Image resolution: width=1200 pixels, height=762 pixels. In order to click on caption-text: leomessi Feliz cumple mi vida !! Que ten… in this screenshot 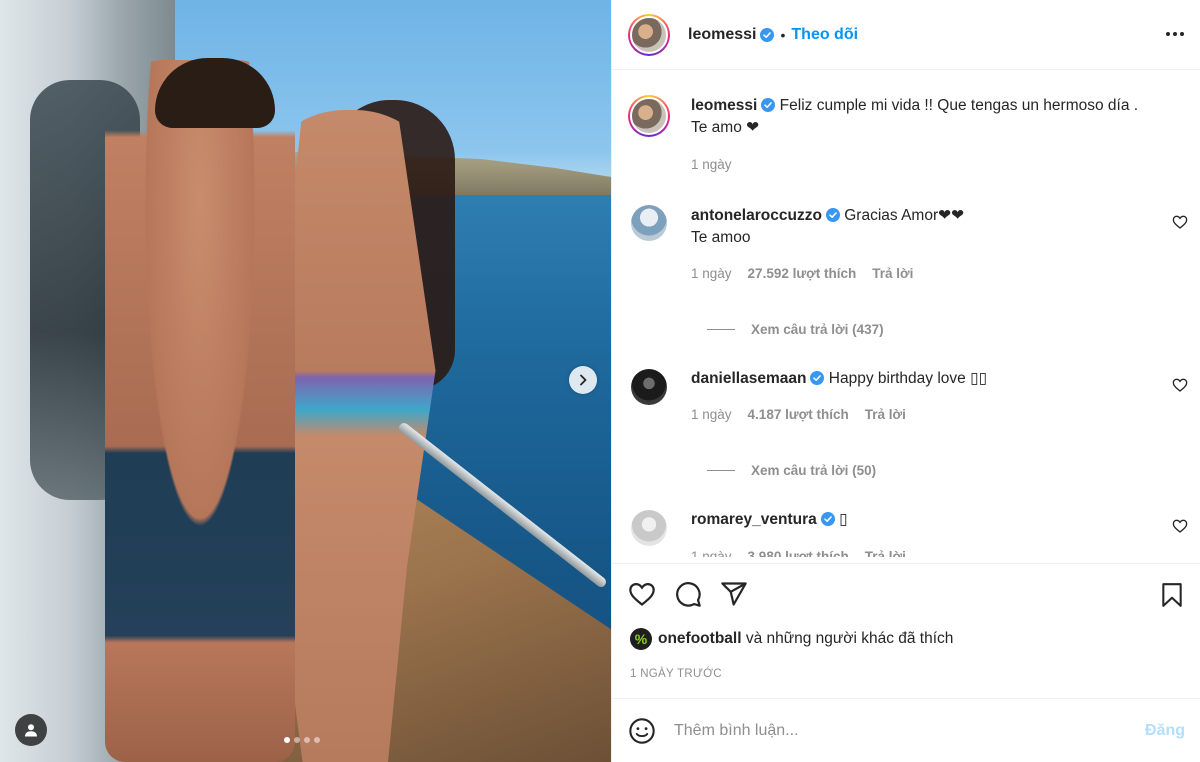, I will do `click(921, 117)`.